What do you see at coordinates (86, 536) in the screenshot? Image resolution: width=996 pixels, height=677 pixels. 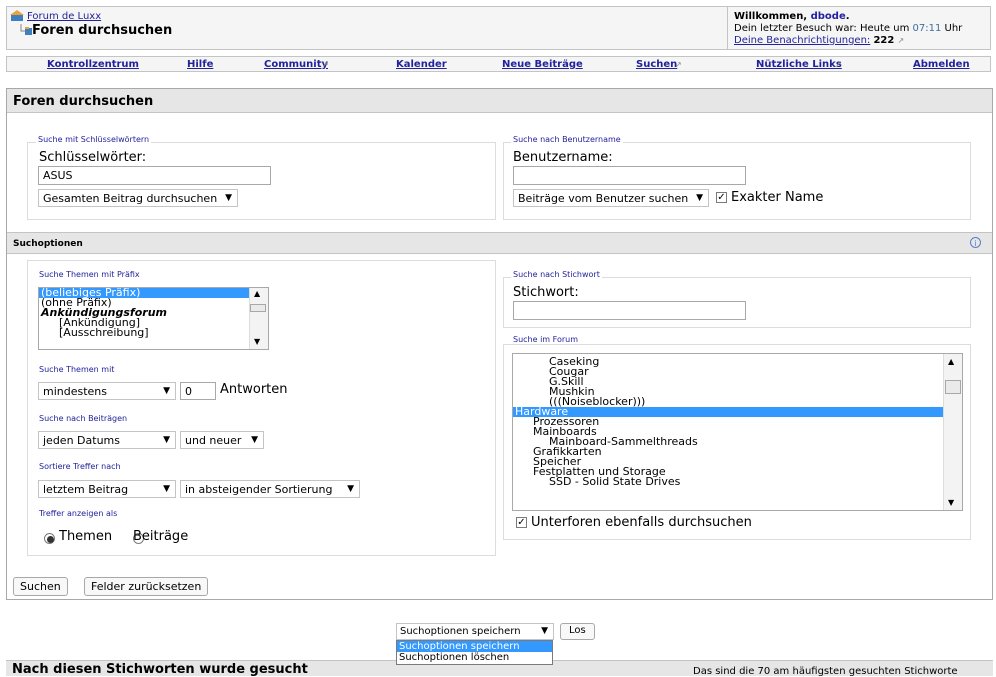 I see `show-topics-label: Themen` at bounding box center [86, 536].